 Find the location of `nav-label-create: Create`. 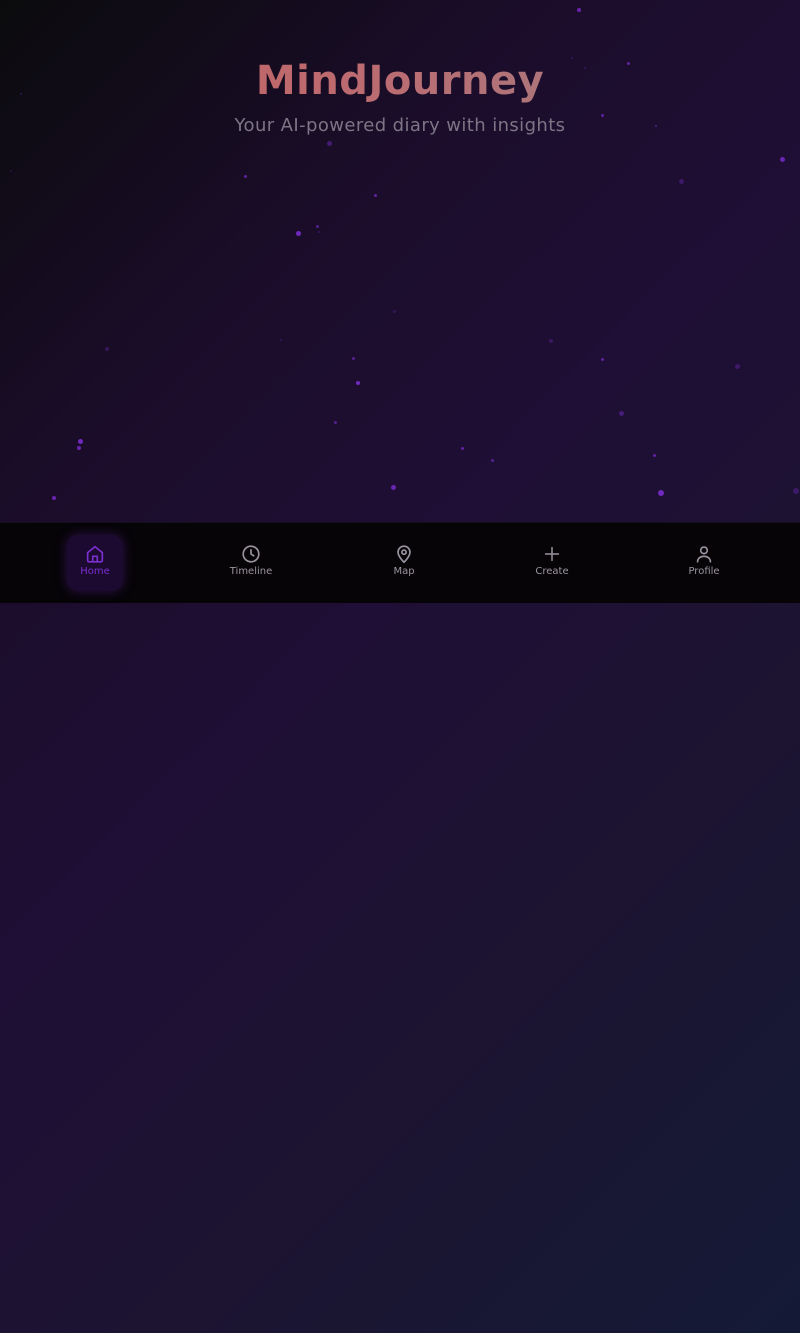

nav-label-create: Create is located at coordinates (552, 571).